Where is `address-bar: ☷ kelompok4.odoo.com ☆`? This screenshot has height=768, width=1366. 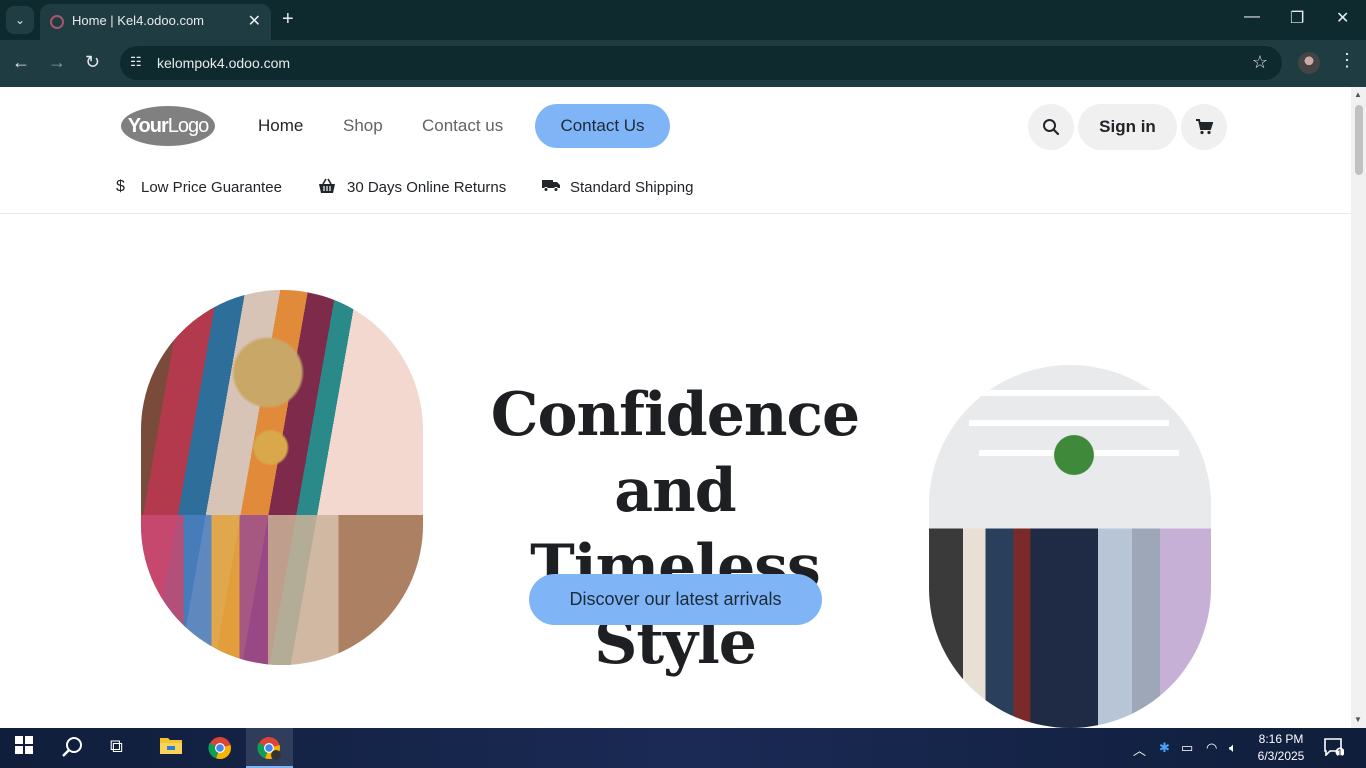 address-bar: ☷ kelompok4.odoo.com ☆ is located at coordinates (701, 63).